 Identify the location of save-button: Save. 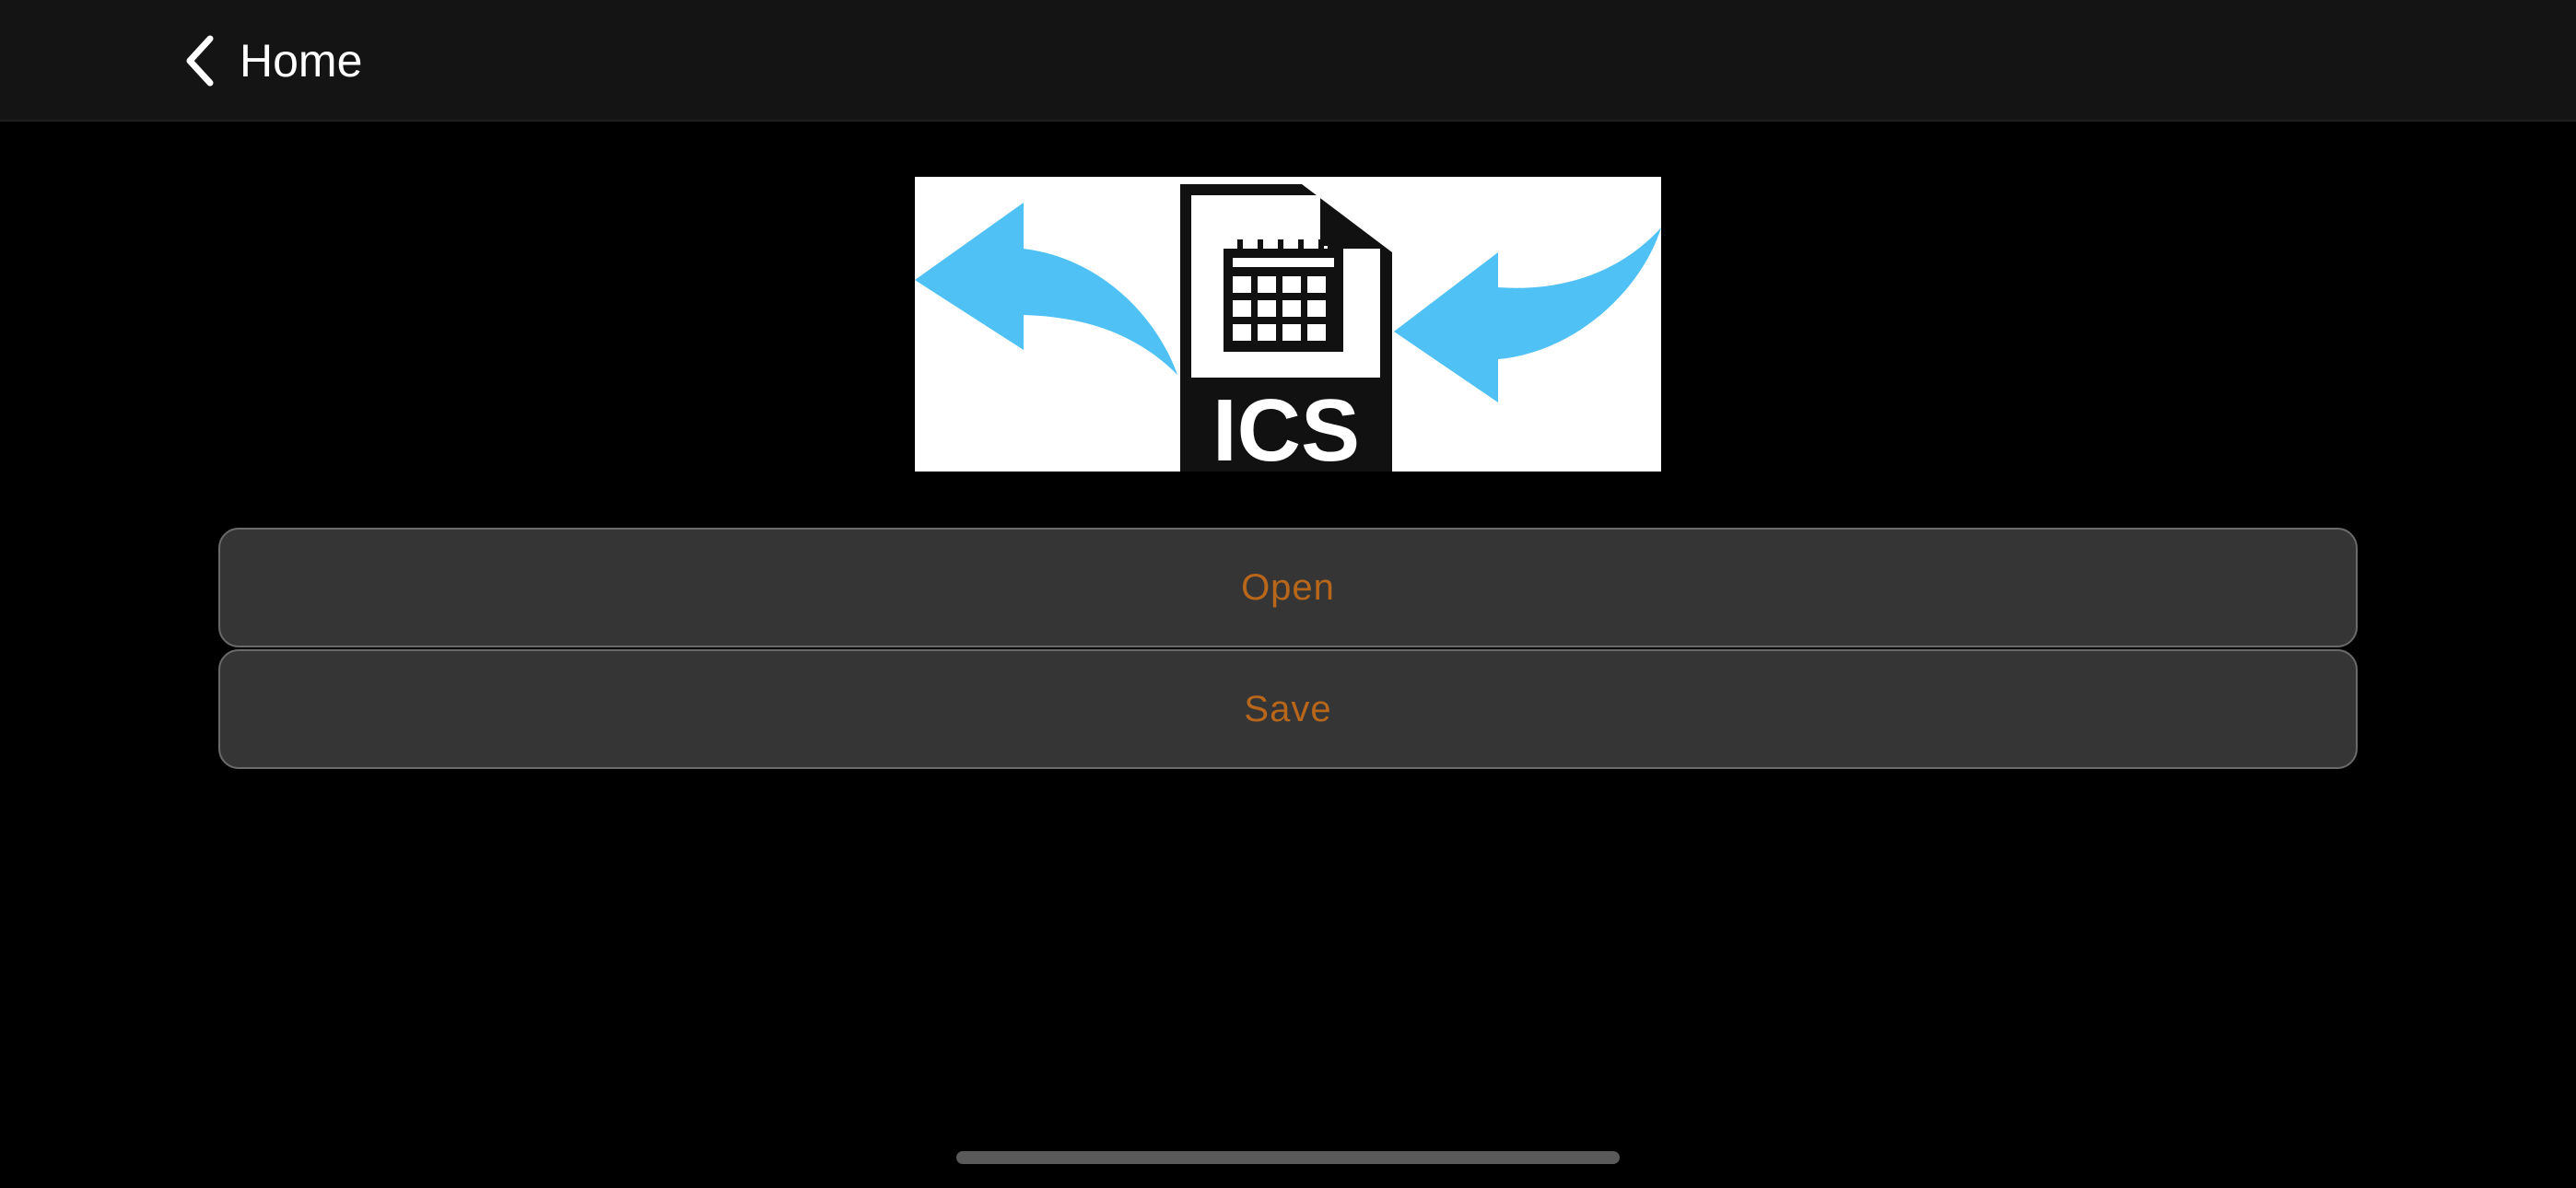
(1288, 709).